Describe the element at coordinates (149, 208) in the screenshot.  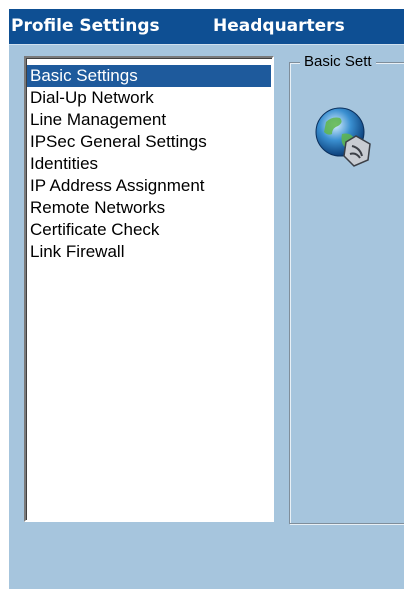
I see `list-item-remote-networks: Remote Networks` at that location.